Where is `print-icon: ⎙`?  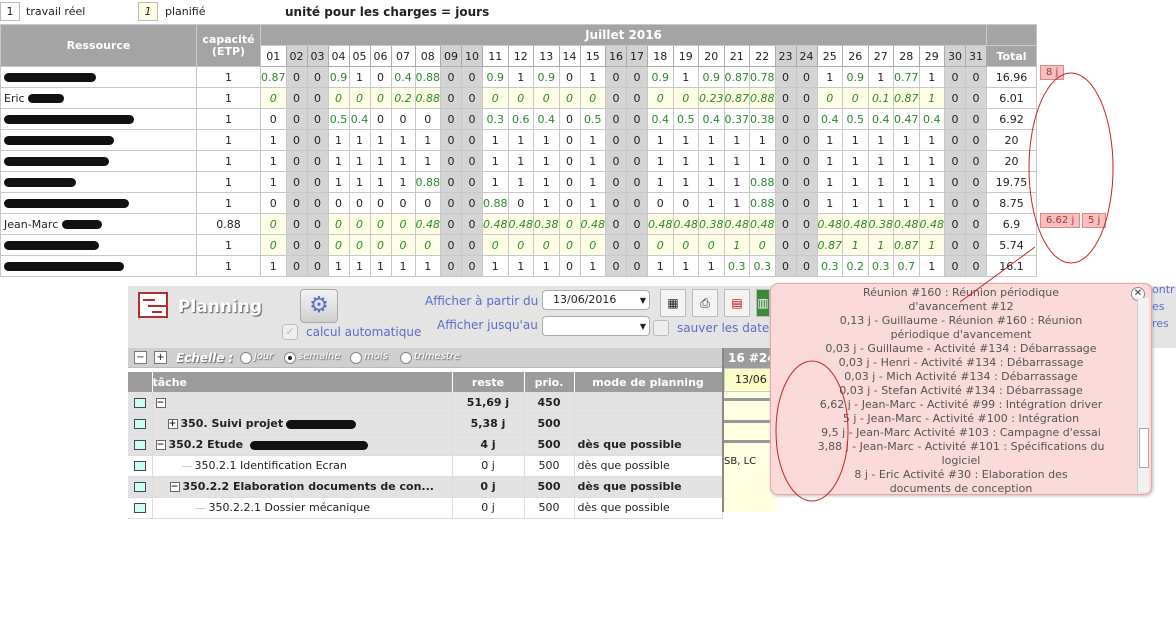
print-icon: ⎙ is located at coordinates (705, 303).